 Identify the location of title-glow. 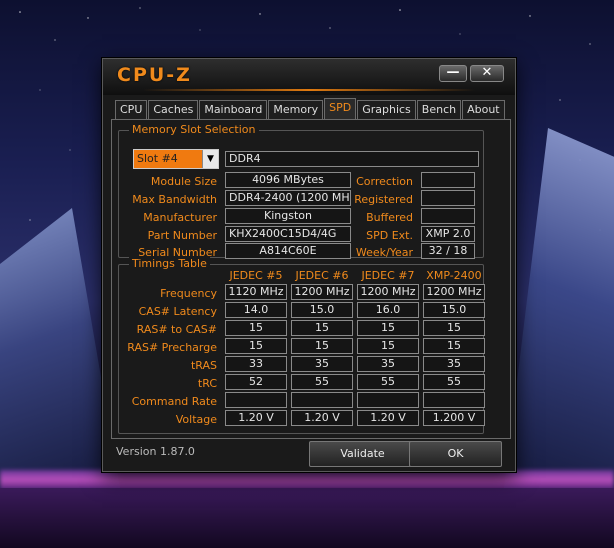
(309, 90).